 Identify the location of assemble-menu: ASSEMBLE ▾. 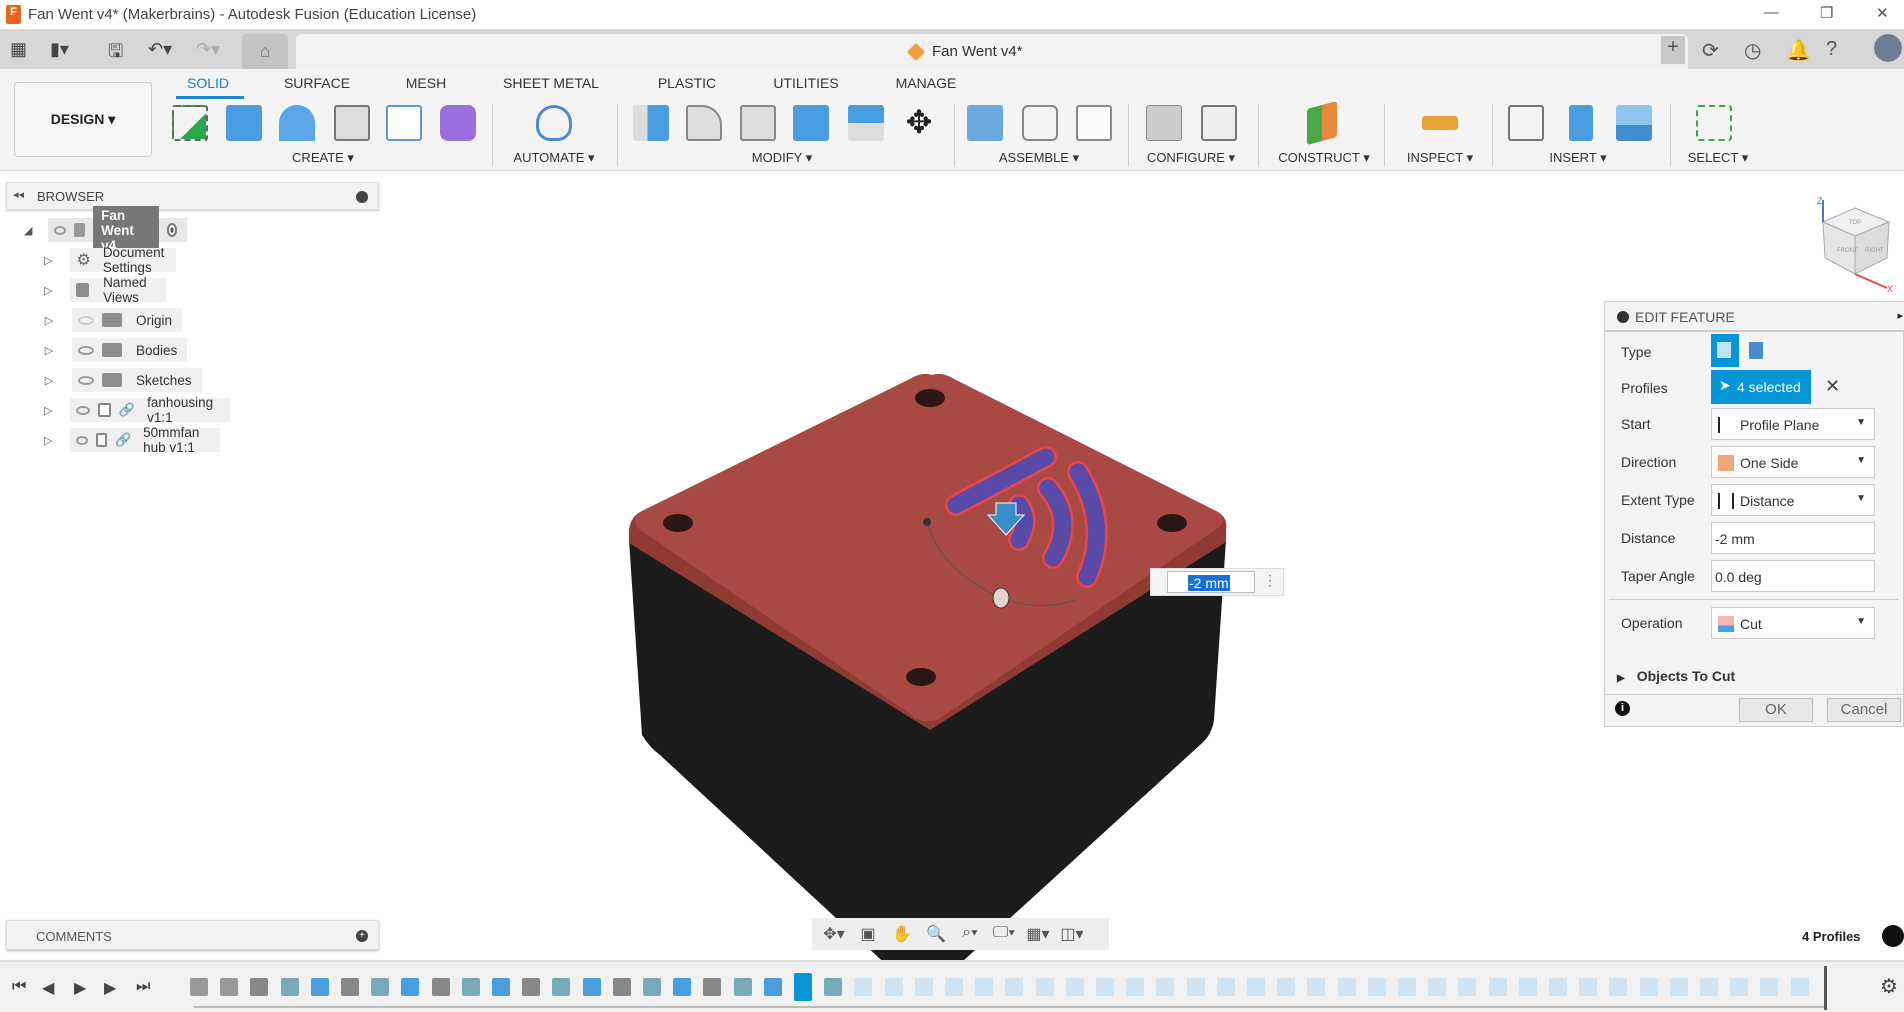
(1039, 158).